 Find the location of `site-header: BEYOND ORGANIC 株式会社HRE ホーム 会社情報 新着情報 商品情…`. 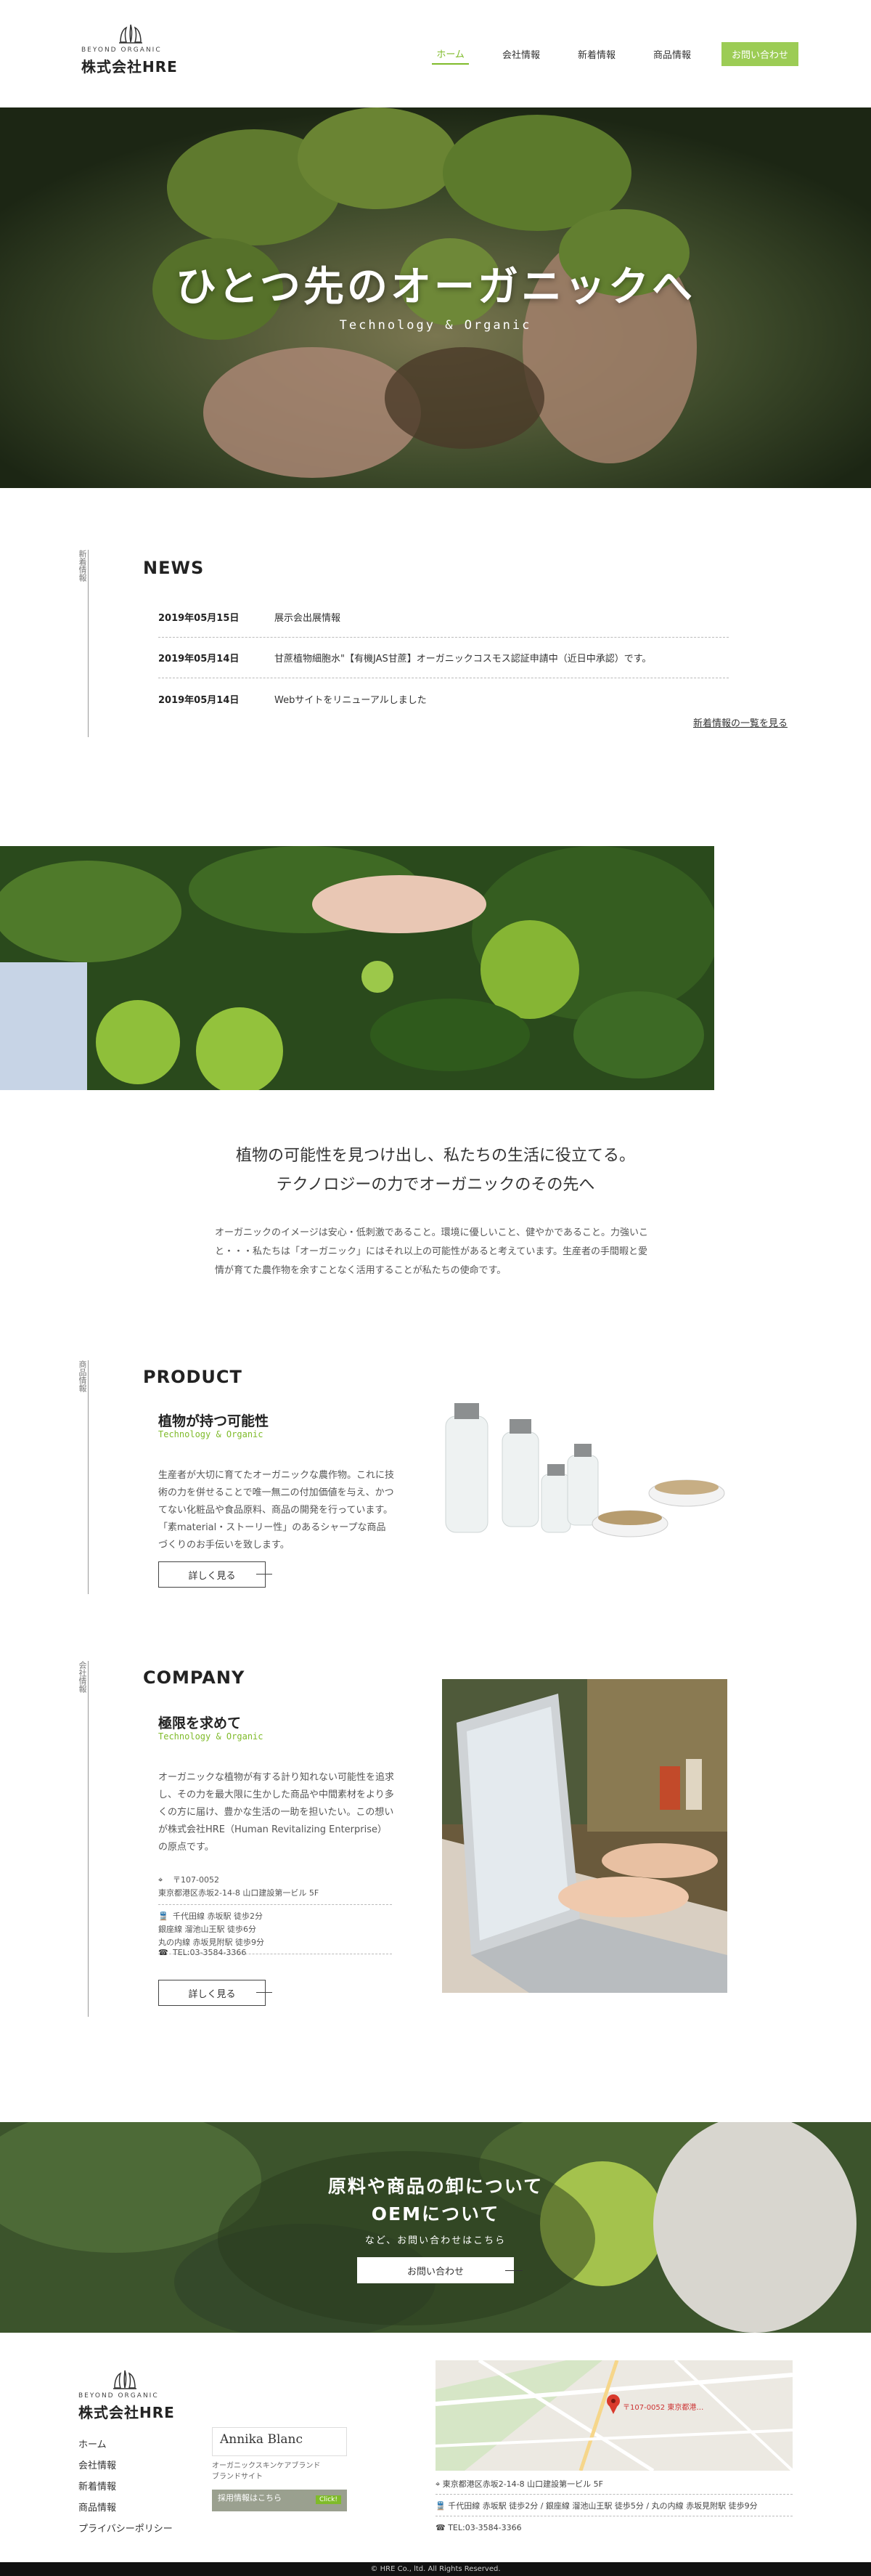

site-header: BEYOND ORGANIC 株式会社HRE ホーム 会社情報 新着情報 商品情… is located at coordinates (435, 54).